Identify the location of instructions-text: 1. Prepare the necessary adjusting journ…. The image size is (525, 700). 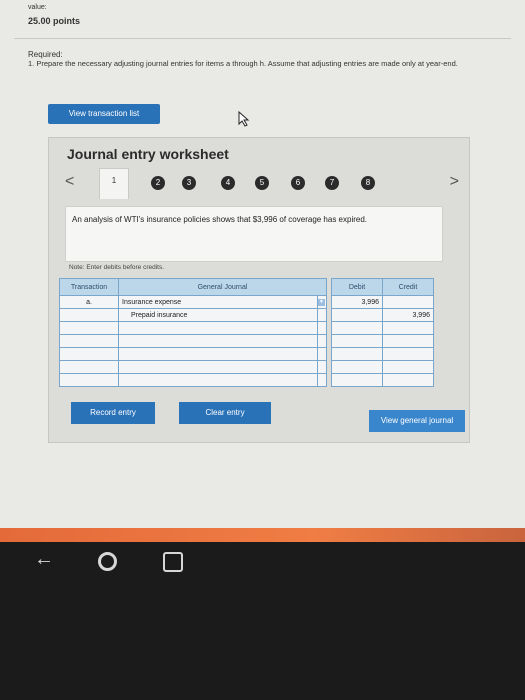
(243, 63).